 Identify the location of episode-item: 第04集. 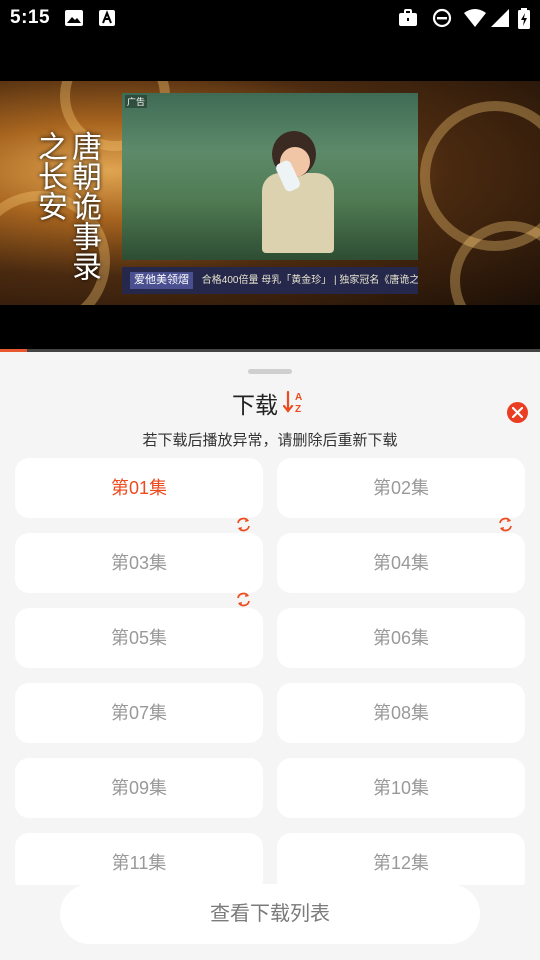
(401, 563).